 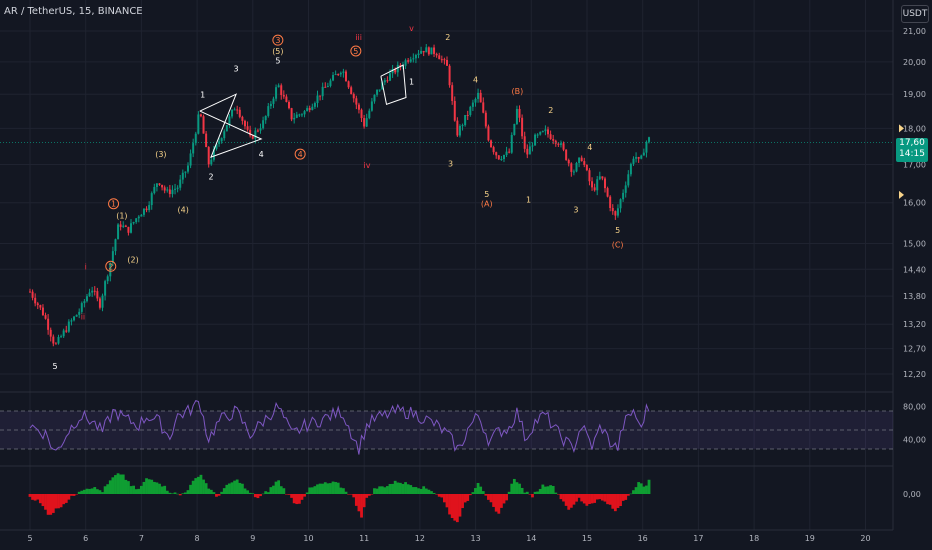 What do you see at coordinates (448, 538) in the screenshot?
I see `time-axis: 5 6 7 8 9 10 11 12 13 14 15 16 17 18 19 20` at bounding box center [448, 538].